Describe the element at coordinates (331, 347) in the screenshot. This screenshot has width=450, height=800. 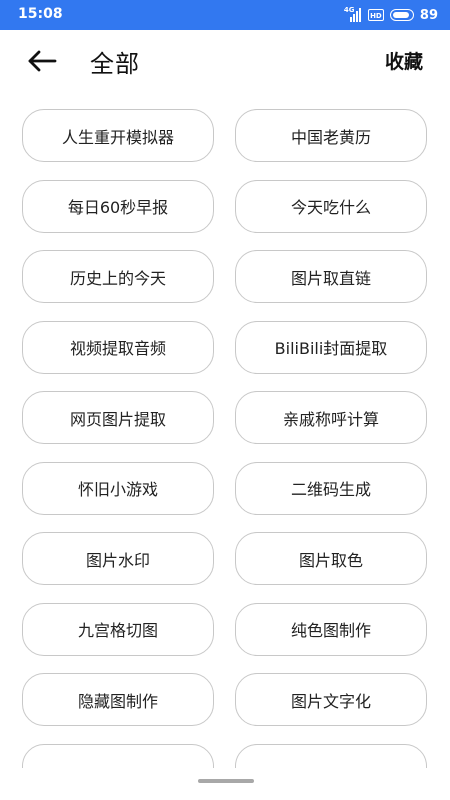
I see `tool-button: BiliBili封面提取` at that location.